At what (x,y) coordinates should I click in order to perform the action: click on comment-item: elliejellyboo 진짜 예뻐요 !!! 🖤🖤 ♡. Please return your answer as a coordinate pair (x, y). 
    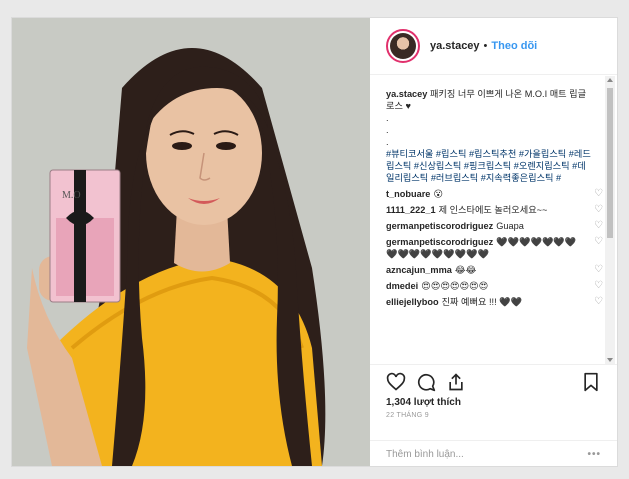
    Looking at the image, I should click on (494, 302).